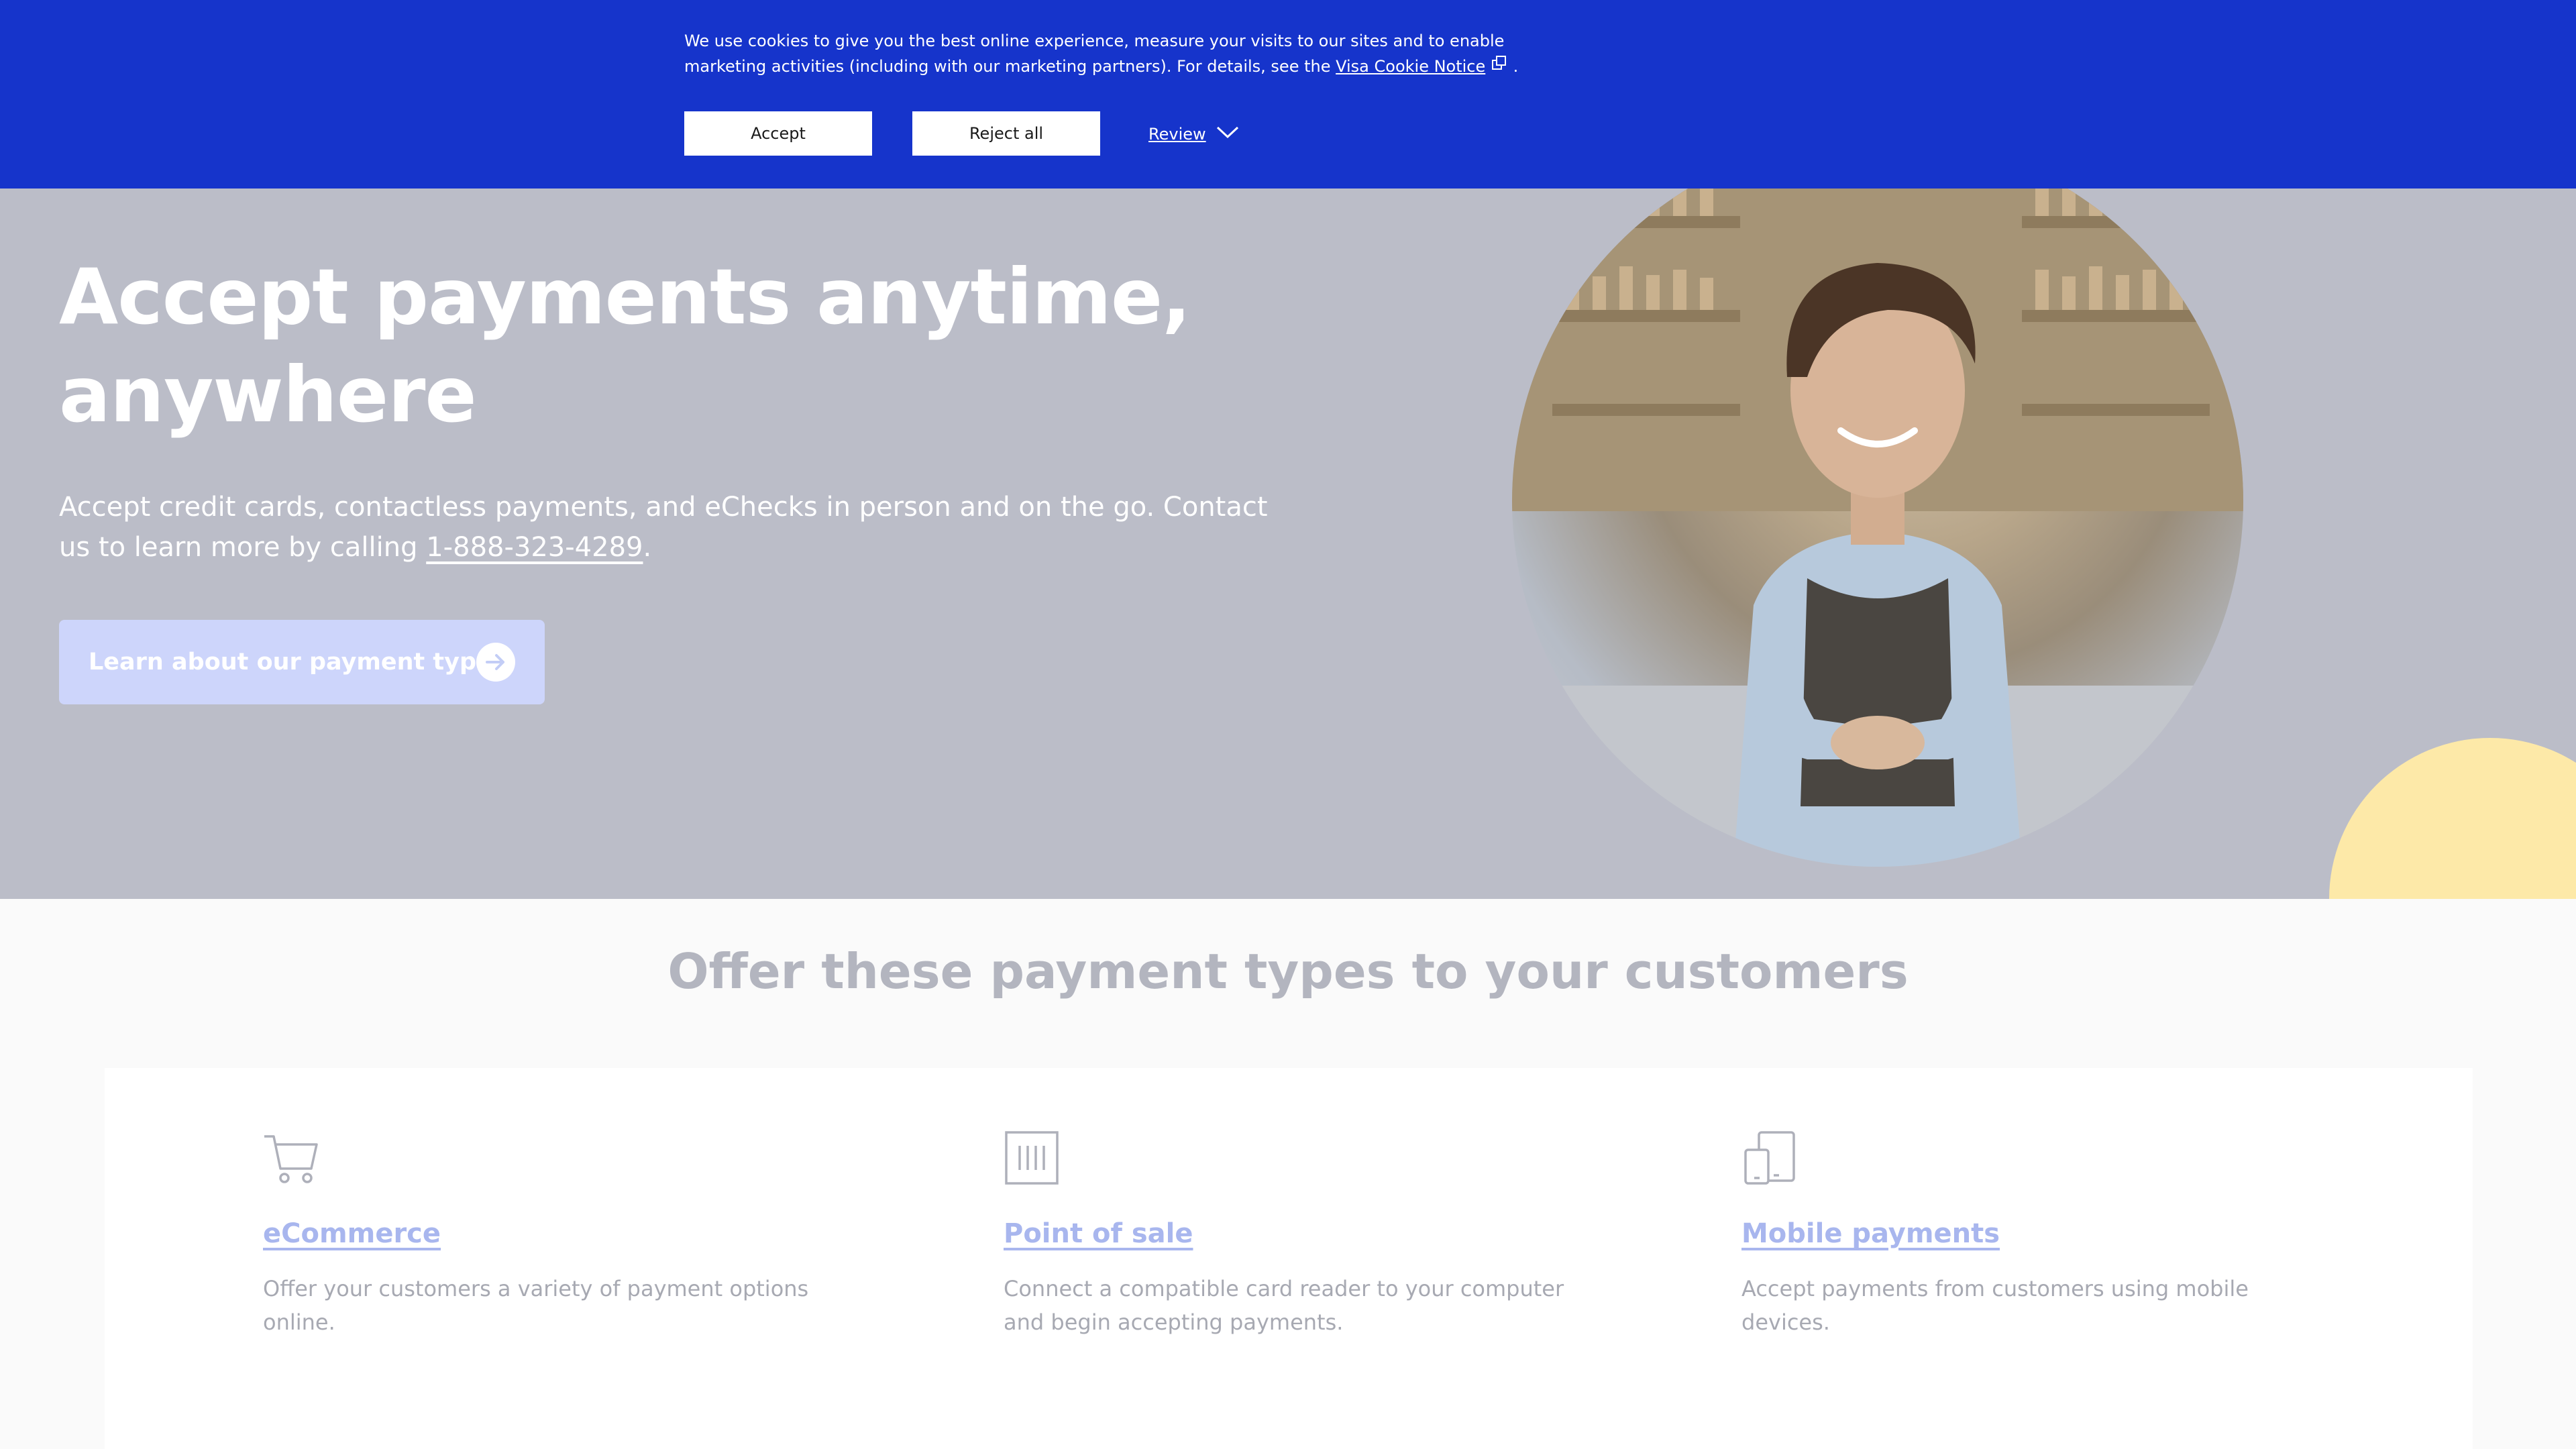  I want to click on arrow-right-circle-icon, so click(495, 662).